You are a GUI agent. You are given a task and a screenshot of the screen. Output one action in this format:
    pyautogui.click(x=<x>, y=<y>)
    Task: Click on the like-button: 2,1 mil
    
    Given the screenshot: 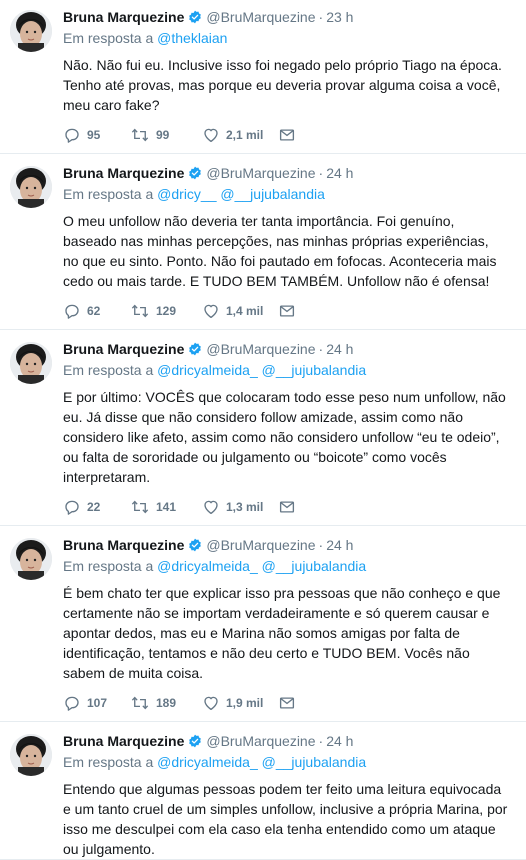 What is the action you would take?
    pyautogui.click(x=240, y=135)
    